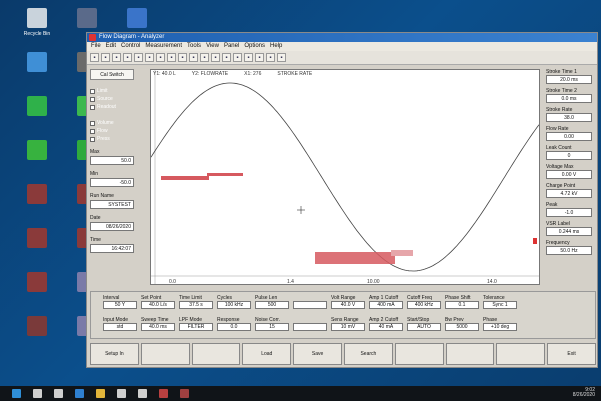  Describe the element at coordinates (569, 117) in the screenshot. I see `readout-value: 38.0` at that location.